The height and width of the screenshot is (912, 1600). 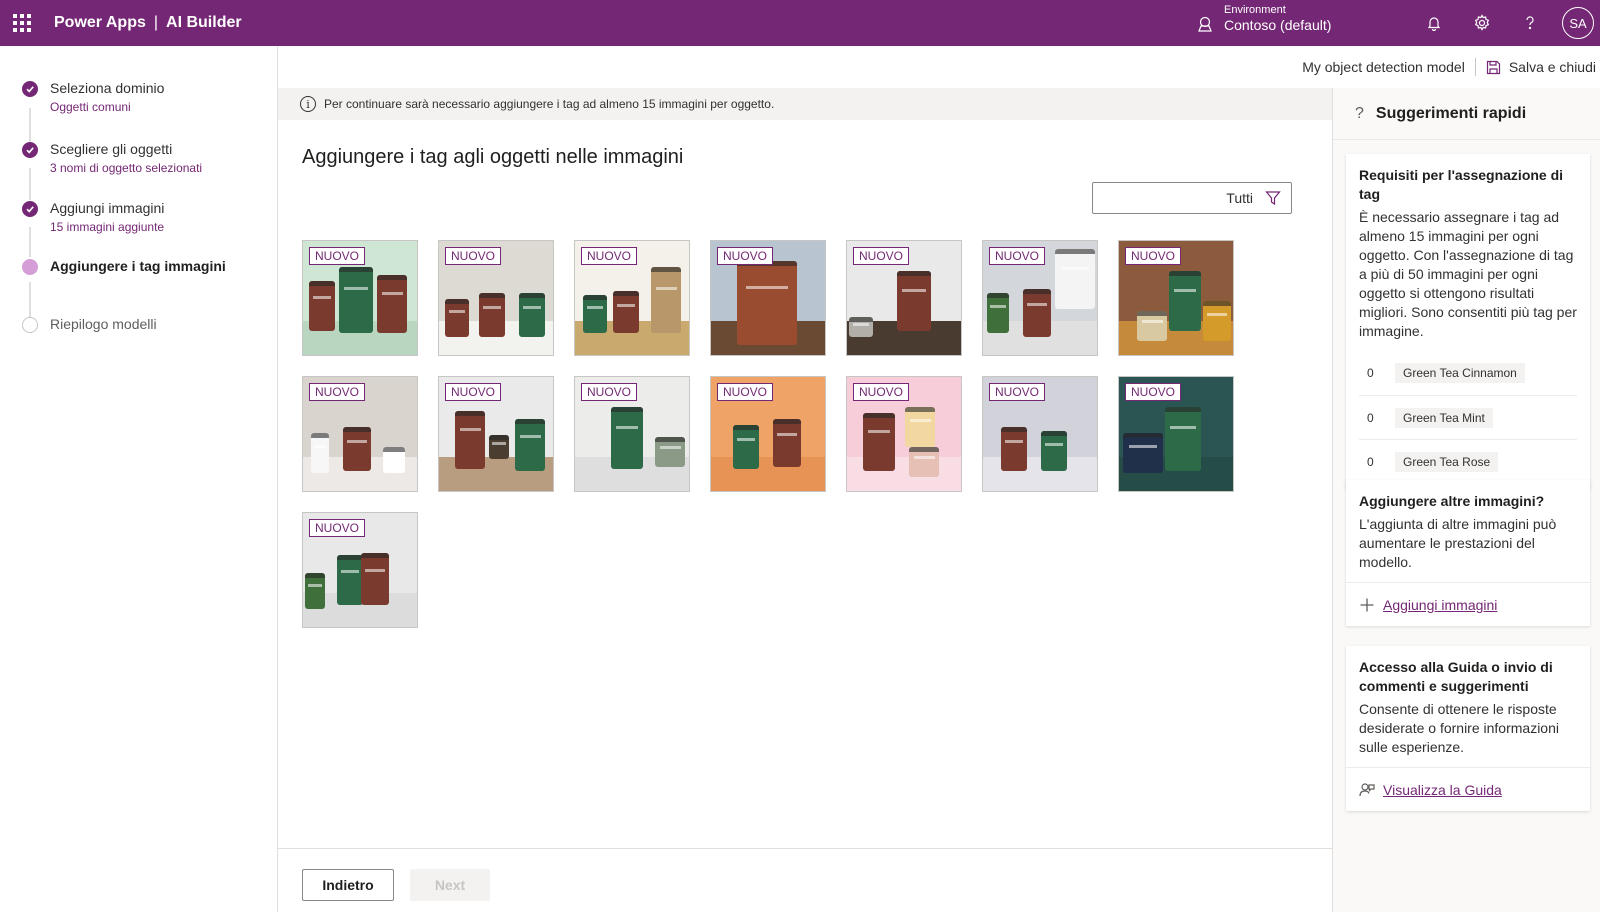 I want to click on environment-picker: Environment Contoso (default), so click(x=1263, y=18).